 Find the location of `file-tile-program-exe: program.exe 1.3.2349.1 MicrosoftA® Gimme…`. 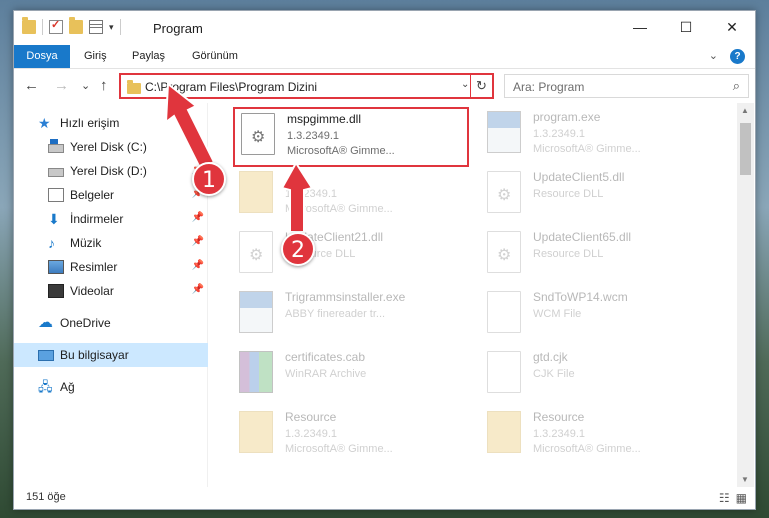

file-tile-program-exe: program.exe 1.3.2349.1 MicrosoftA® Gimme… is located at coordinates (601, 135).